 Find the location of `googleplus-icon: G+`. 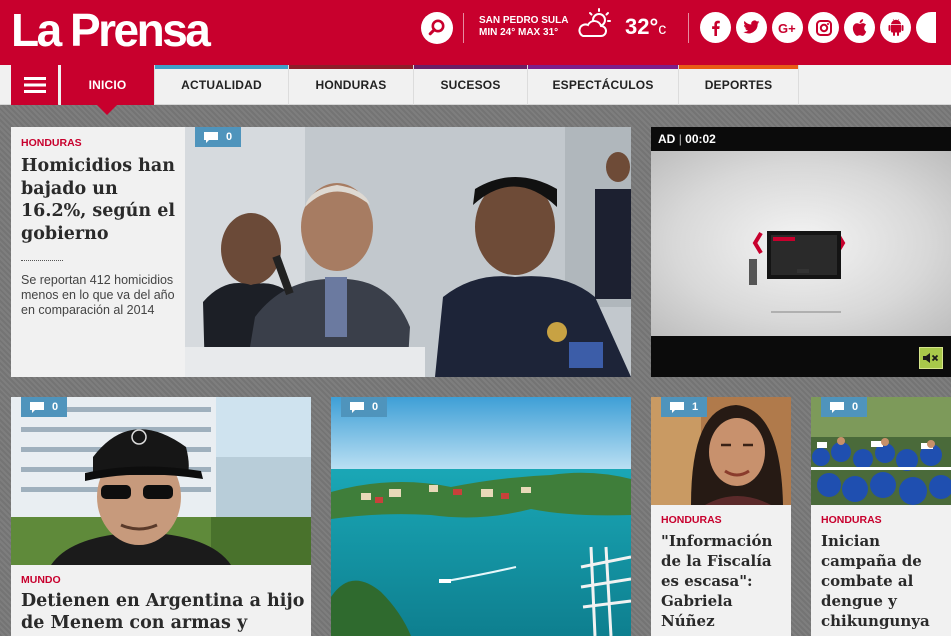

googleplus-icon: G+ is located at coordinates (787, 28).